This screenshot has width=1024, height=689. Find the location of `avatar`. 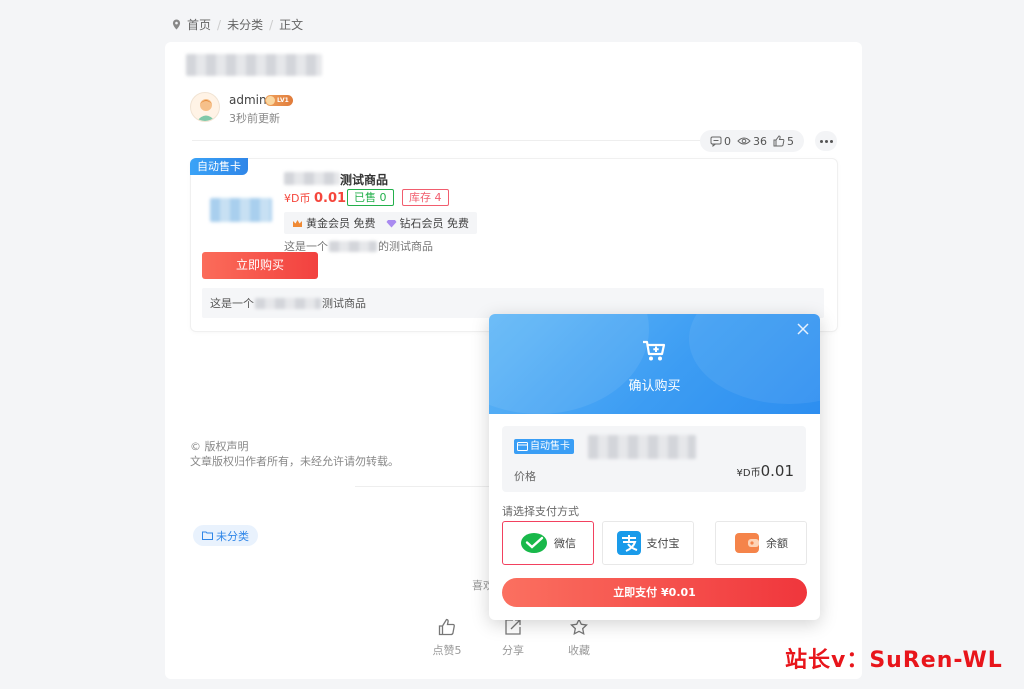

avatar is located at coordinates (205, 107).